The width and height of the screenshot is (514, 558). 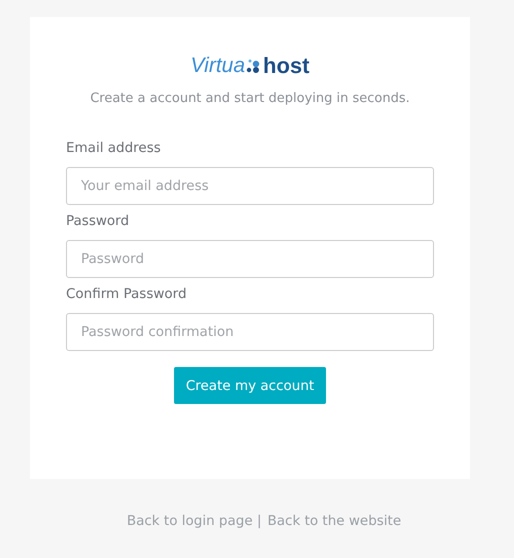 I want to click on logo-text: Virtua, so click(x=218, y=66).